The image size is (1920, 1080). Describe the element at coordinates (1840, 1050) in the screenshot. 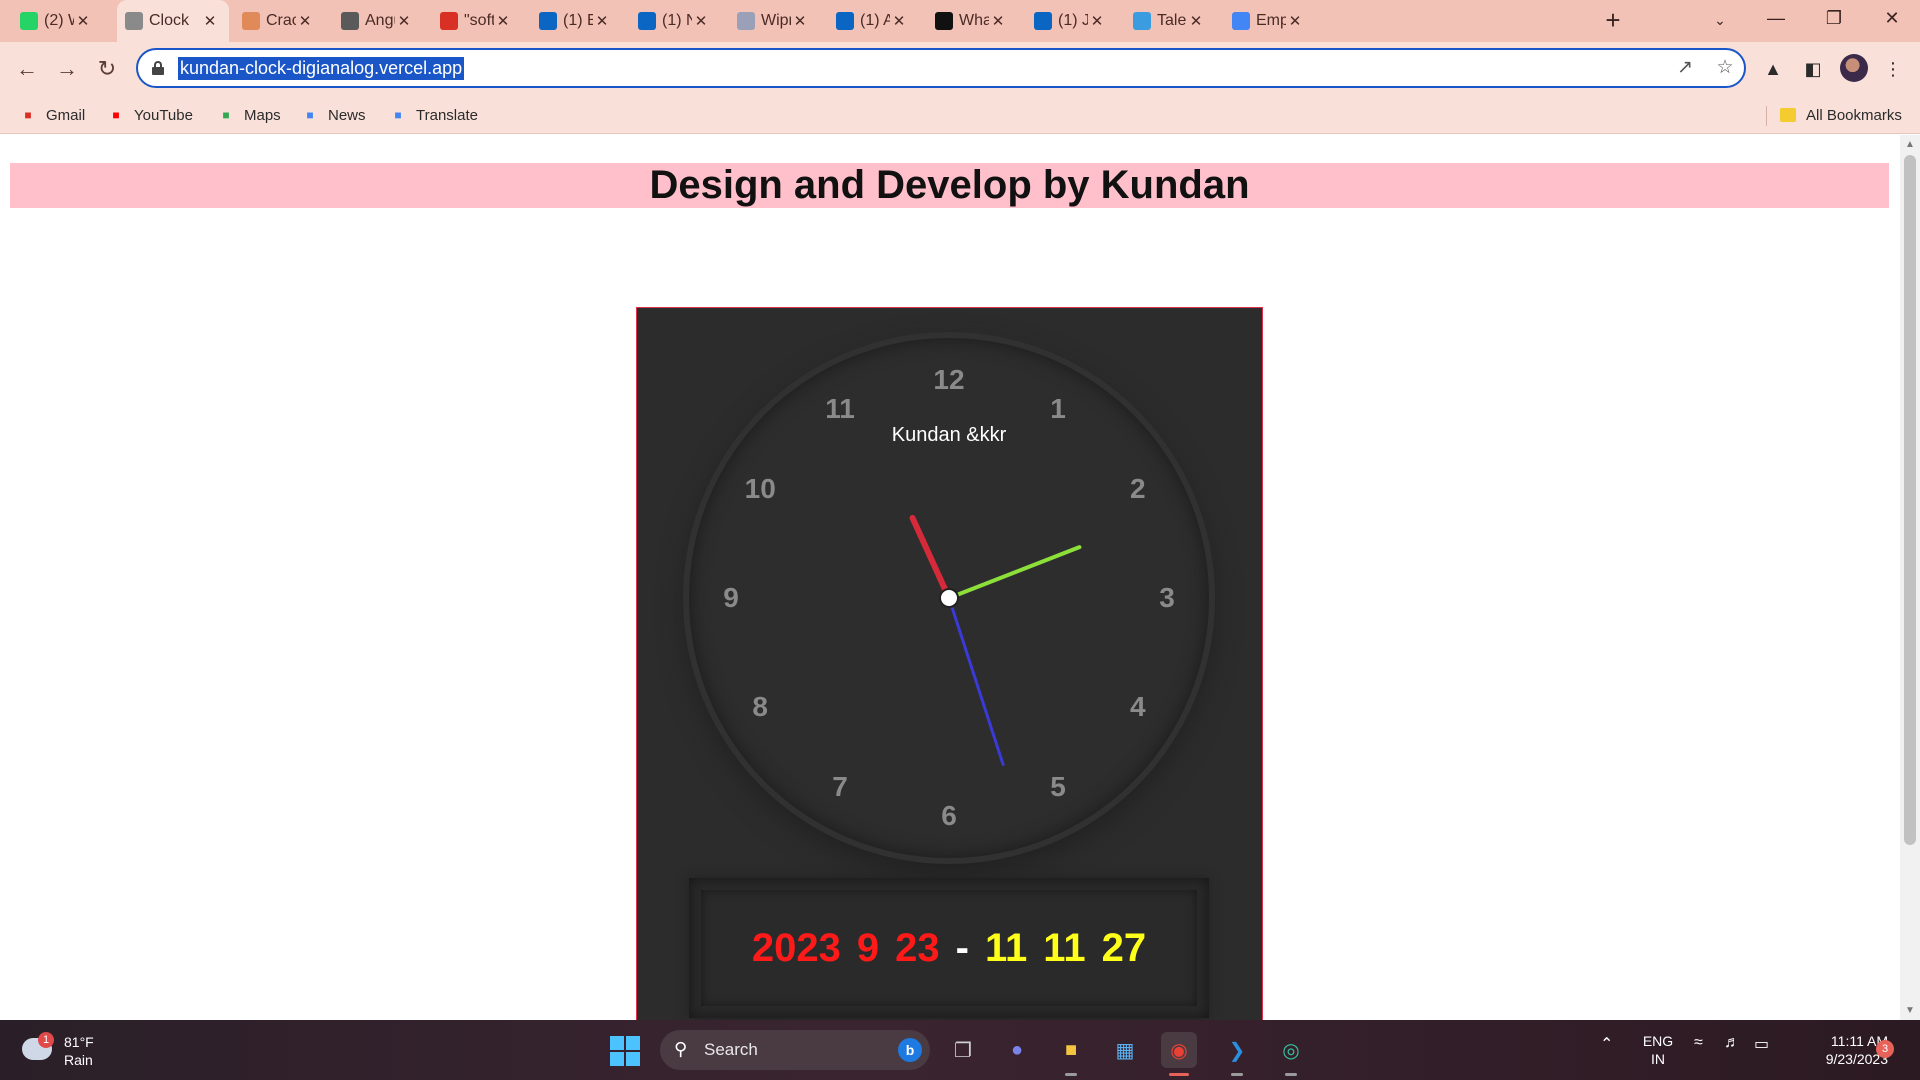

I see `taskbar-clock: 11:11 AM 9/23/2023` at that location.